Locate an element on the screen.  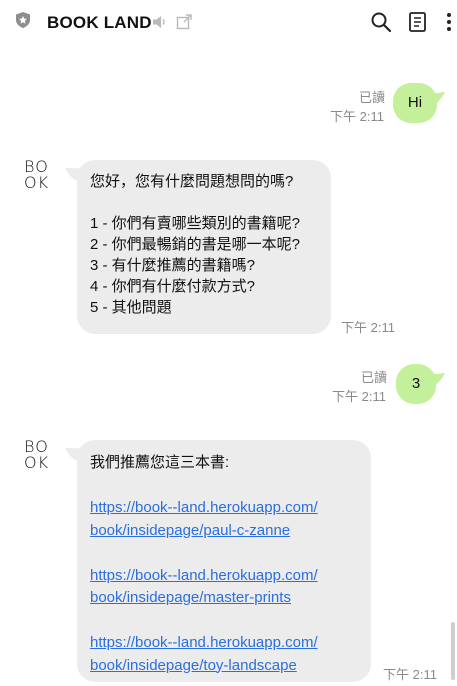
message-line: 我們推薦您這三本書: is located at coordinates (160, 462).